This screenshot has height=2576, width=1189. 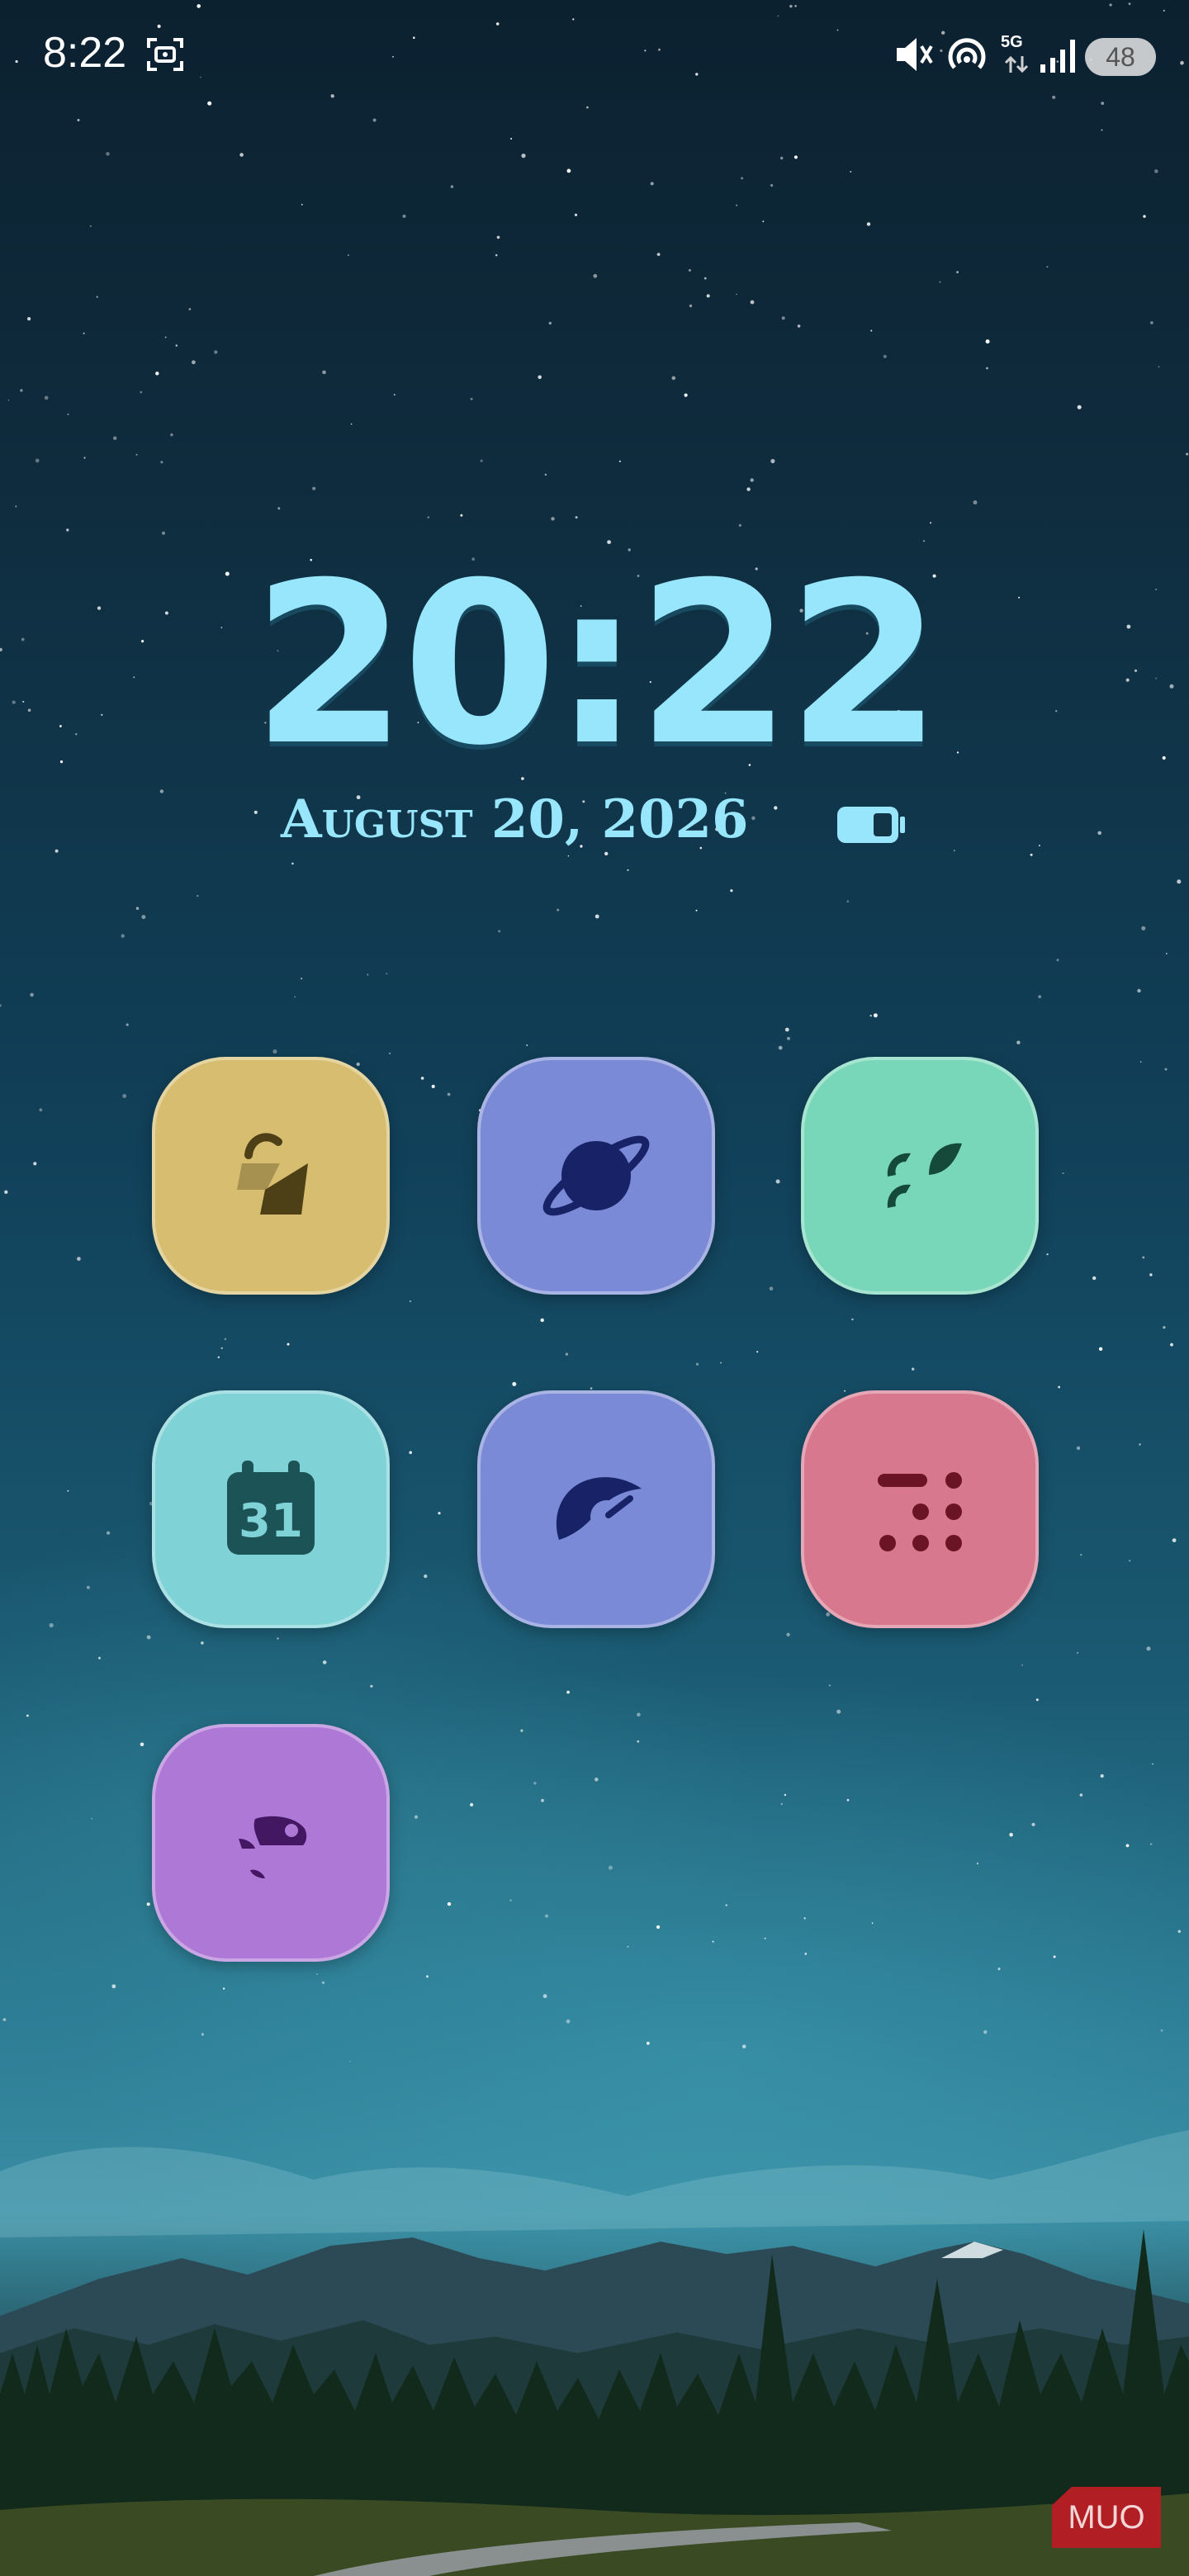 What do you see at coordinates (596, 664) in the screenshot?
I see `lockscreen-clock: 20:22` at bounding box center [596, 664].